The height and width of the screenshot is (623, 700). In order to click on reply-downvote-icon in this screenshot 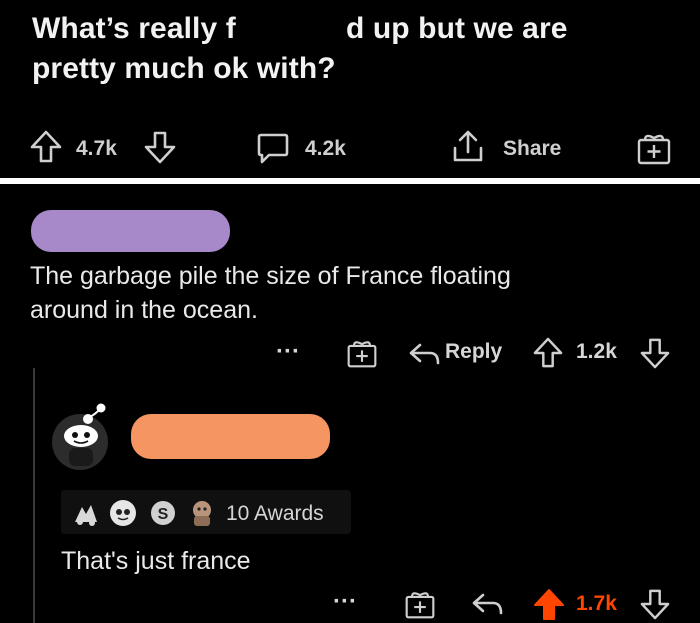, I will do `click(655, 604)`.